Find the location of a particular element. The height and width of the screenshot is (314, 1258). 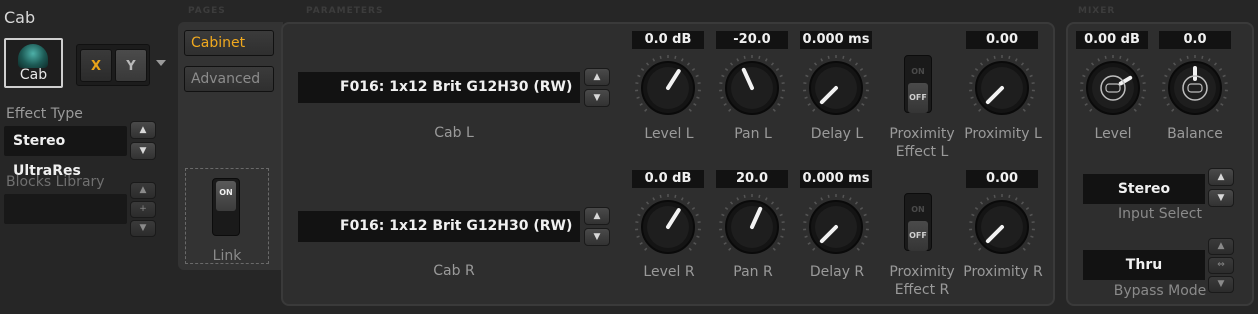

pages-section-label: PAGES is located at coordinates (207, 11).